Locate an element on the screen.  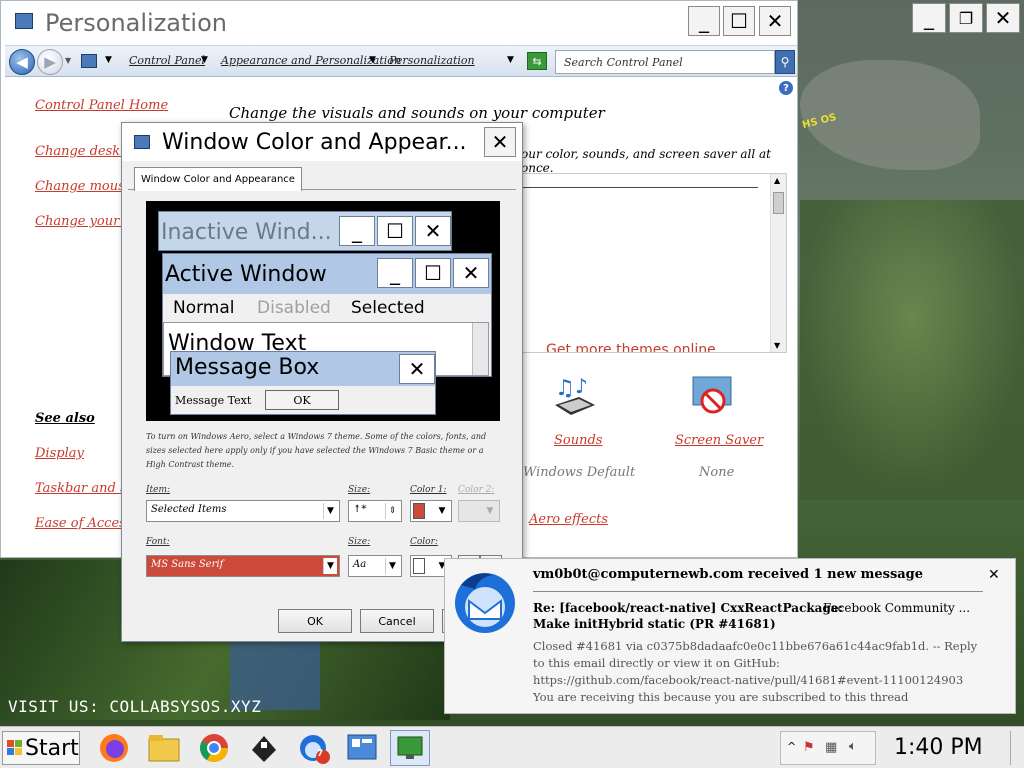
message-text: Message Text is located at coordinates (213, 400).